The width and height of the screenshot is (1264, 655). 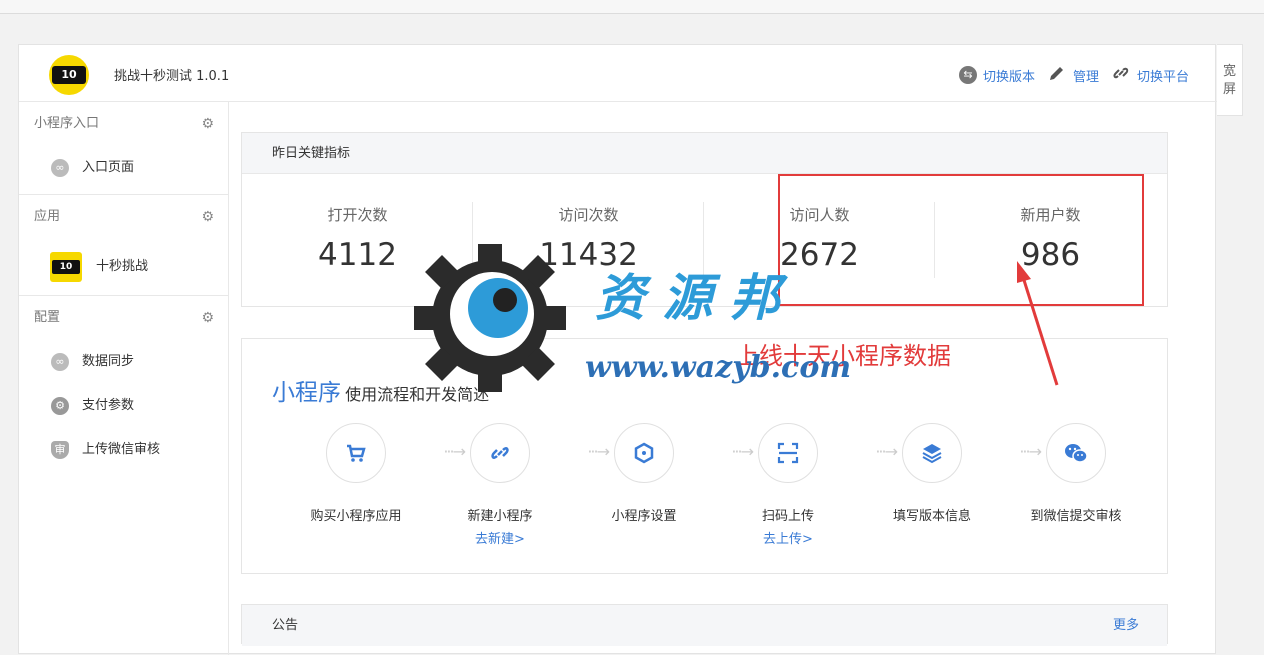 What do you see at coordinates (123, 450) in the screenshot?
I see `sidebar-item-wechat-review: 审 上传微信审核` at bounding box center [123, 450].